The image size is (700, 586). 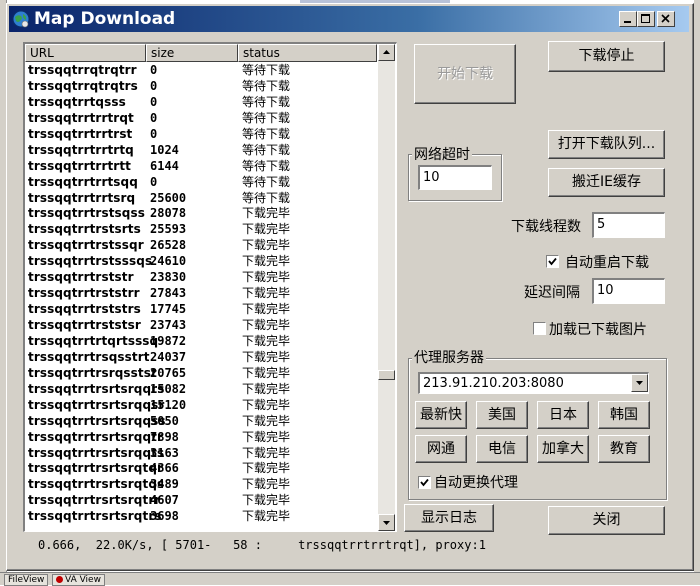 I want to click on table-row: trssqqtrrtrrtrtq 1024 等待下载, so click(x=201, y=150).